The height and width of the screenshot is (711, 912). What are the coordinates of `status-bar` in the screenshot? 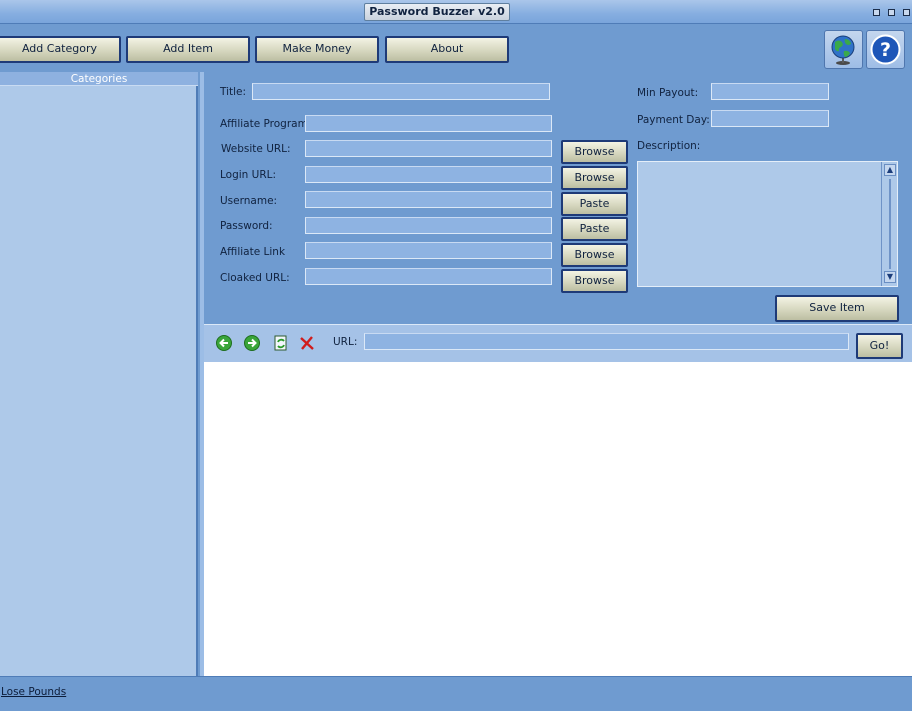 It's located at (456, 693).